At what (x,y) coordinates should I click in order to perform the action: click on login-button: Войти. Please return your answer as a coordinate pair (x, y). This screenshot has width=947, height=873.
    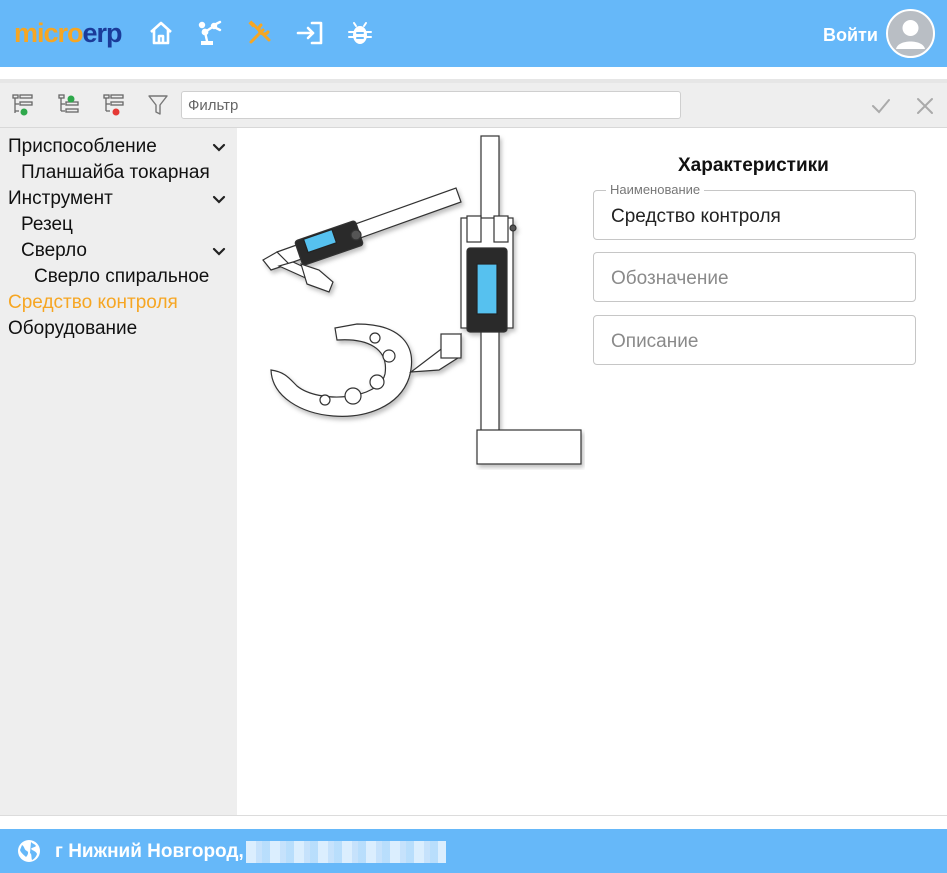
    Looking at the image, I should click on (850, 35).